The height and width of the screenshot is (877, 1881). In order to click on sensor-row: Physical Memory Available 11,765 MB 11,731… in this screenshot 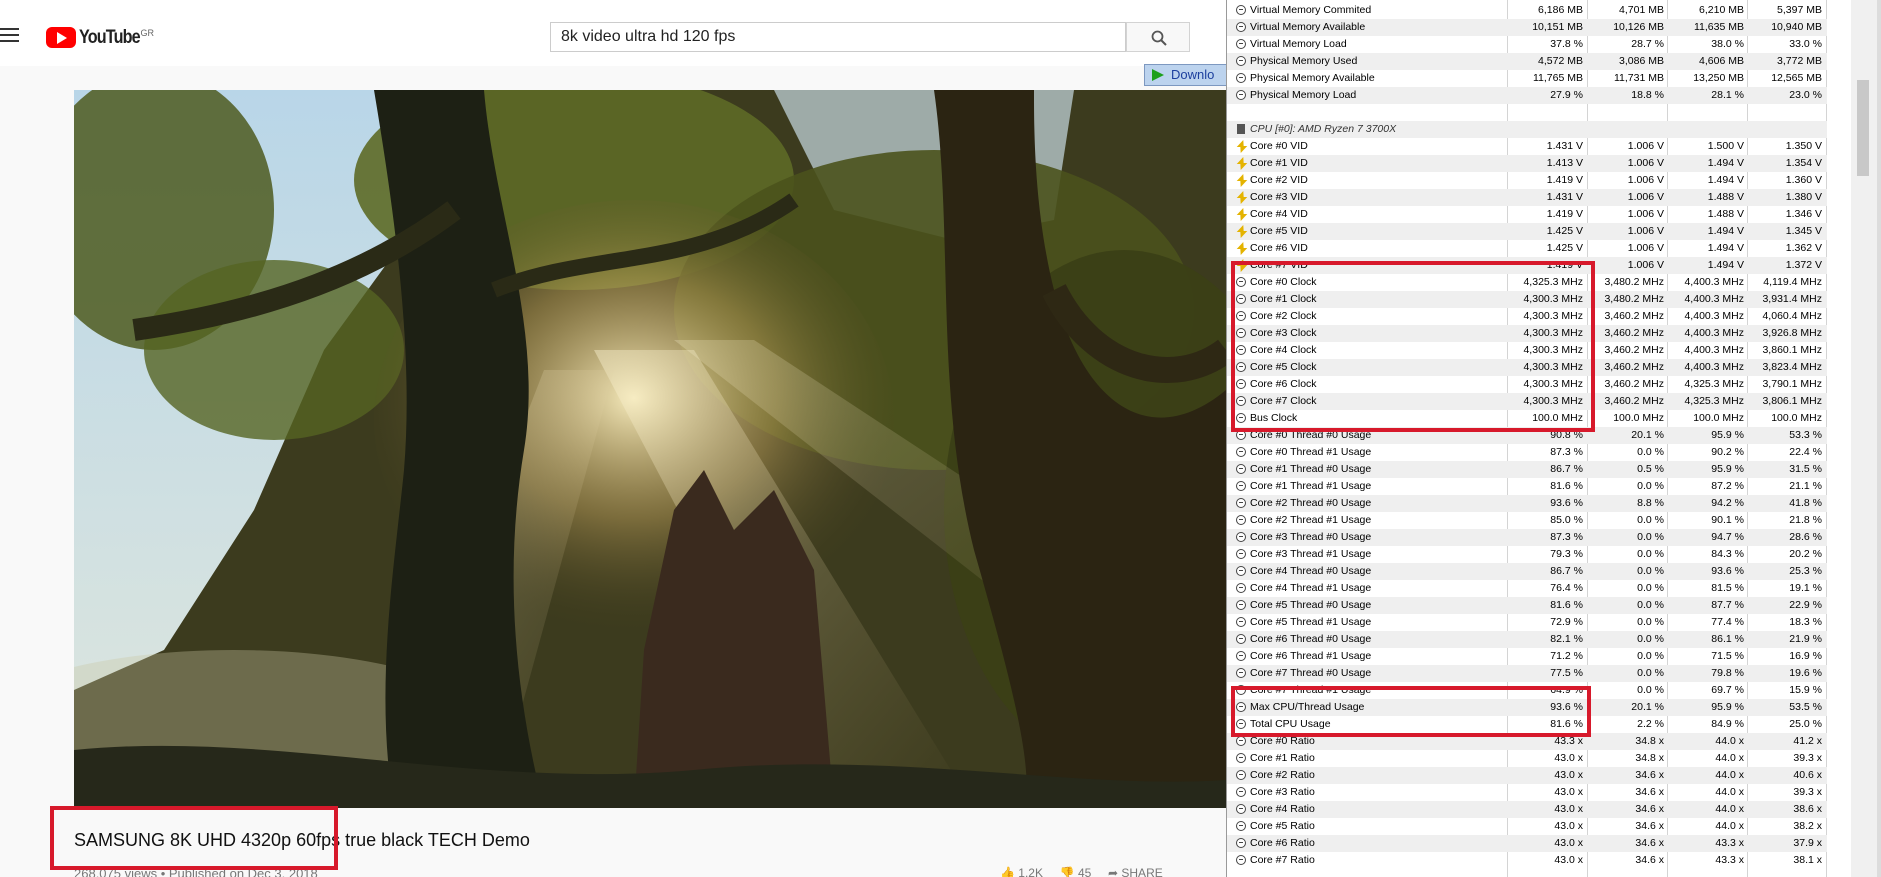, I will do `click(1527, 78)`.